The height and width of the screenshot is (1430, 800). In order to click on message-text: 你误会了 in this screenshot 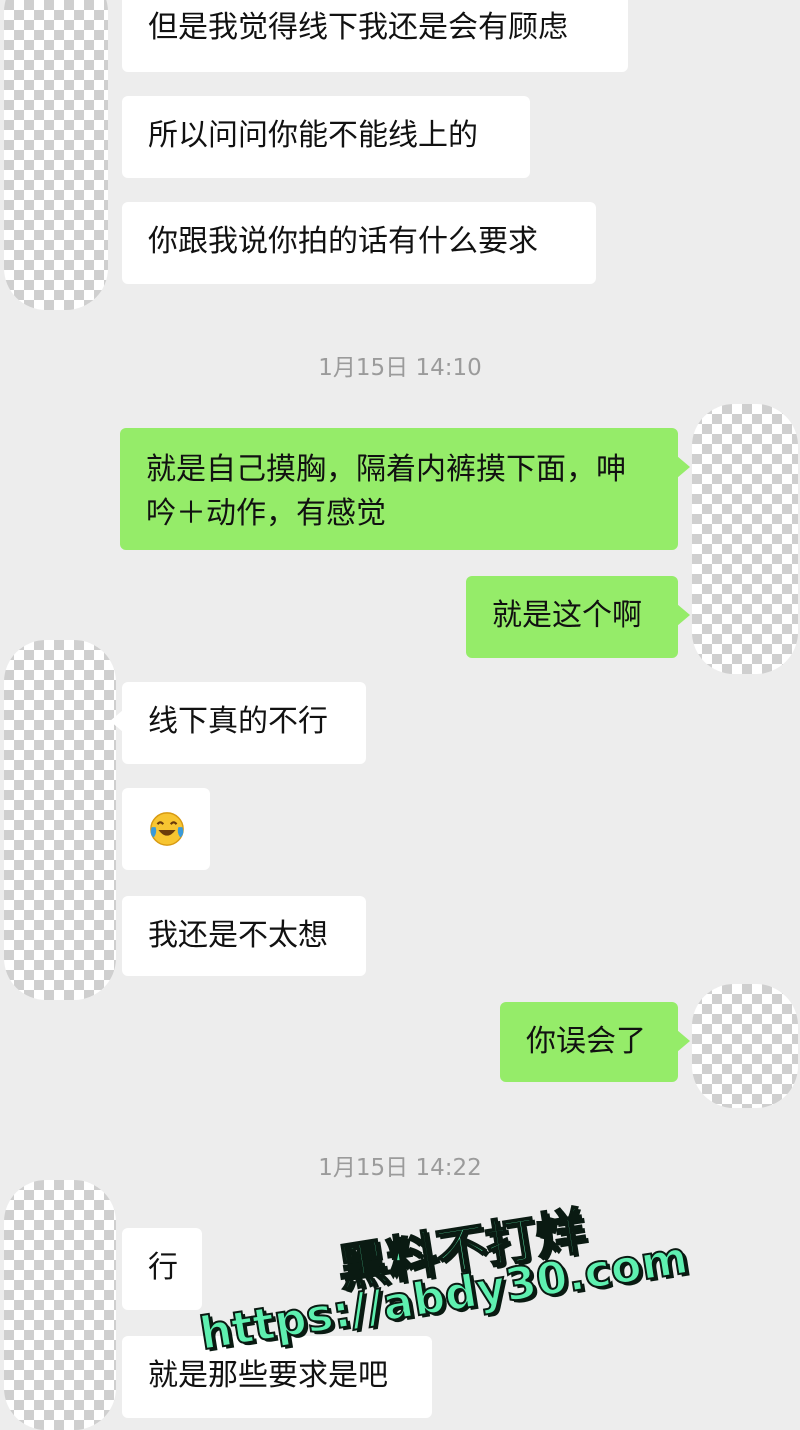, I will do `click(586, 1041)`.